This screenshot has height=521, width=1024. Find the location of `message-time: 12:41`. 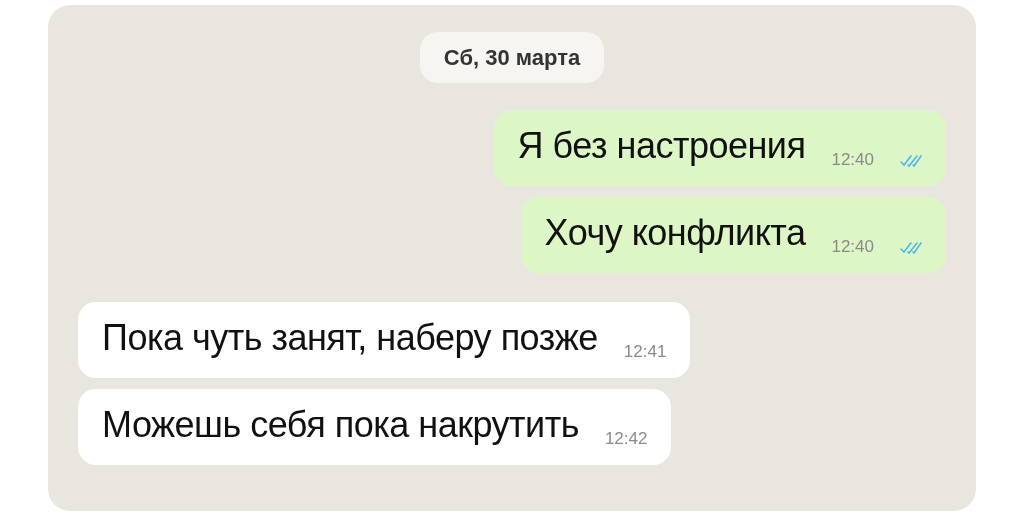

message-time: 12:41 is located at coordinates (645, 351).